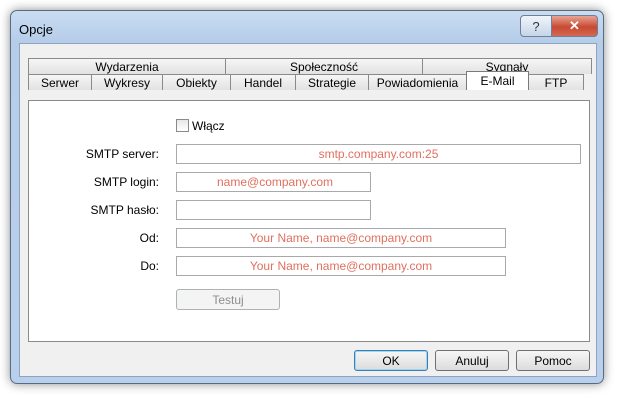 The height and width of the screenshot is (406, 628). I want to click on tab-powiadomienia: Powiadomienia, so click(417, 82).